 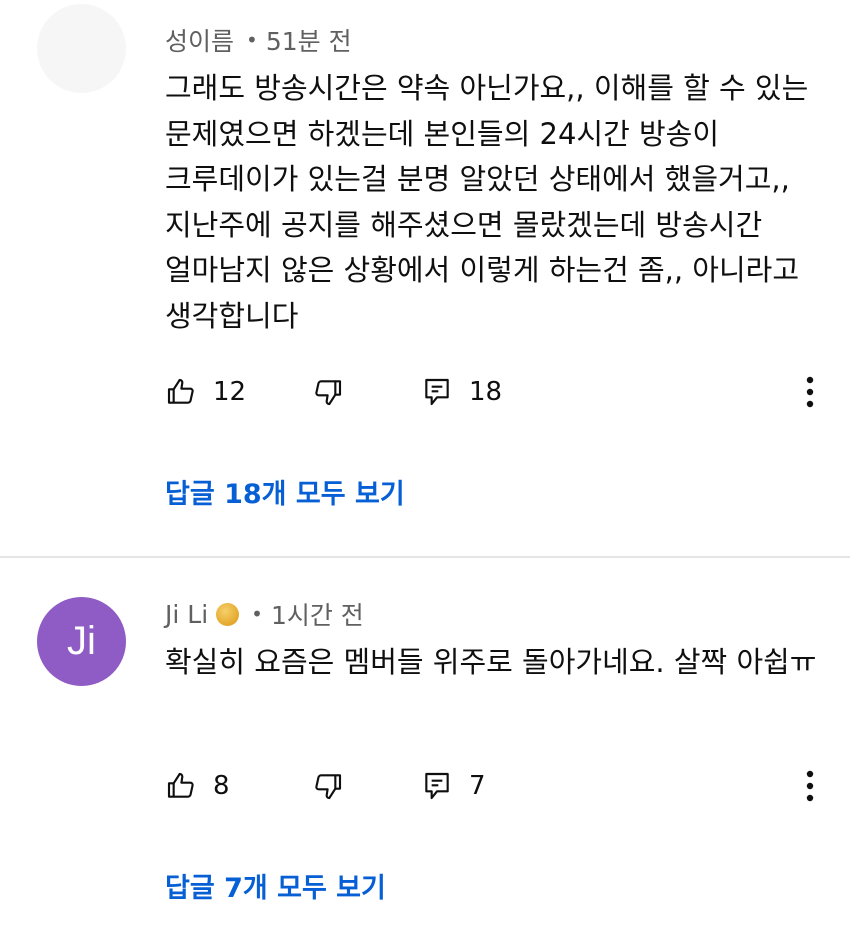 I want to click on reply-button: 18, so click(x=461, y=392).